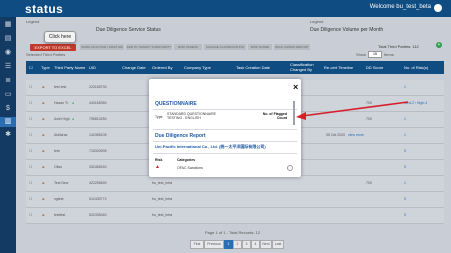 Image resolution: width=451 pixels, height=253 pixels. What do you see at coordinates (149, 47) in the screenshot?
I see `chip-add-modify: ADD IN / MODIFY THIRD PARTY` at bounding box center [149, 47].